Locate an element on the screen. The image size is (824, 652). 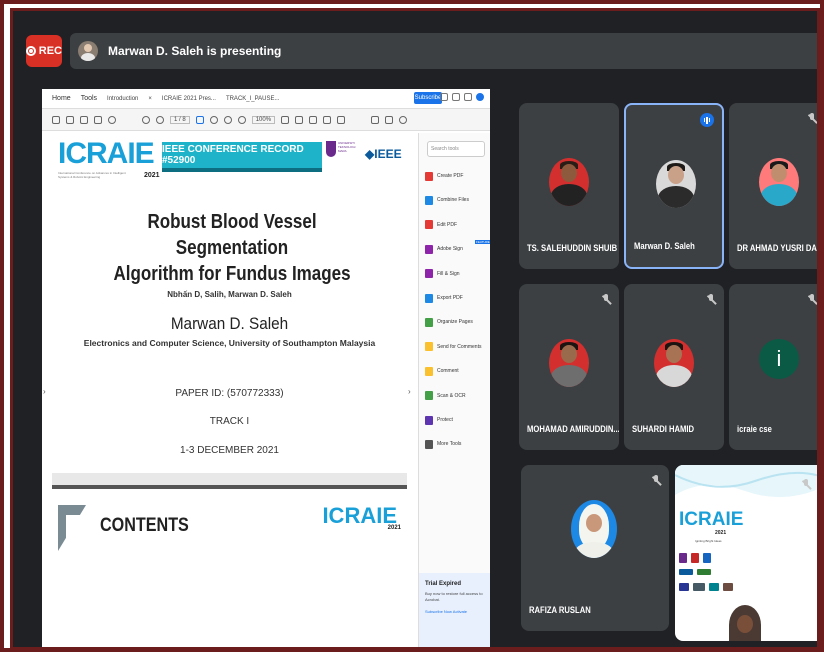
tool-item: Fill & Sign is located at coordinates (457, 274).